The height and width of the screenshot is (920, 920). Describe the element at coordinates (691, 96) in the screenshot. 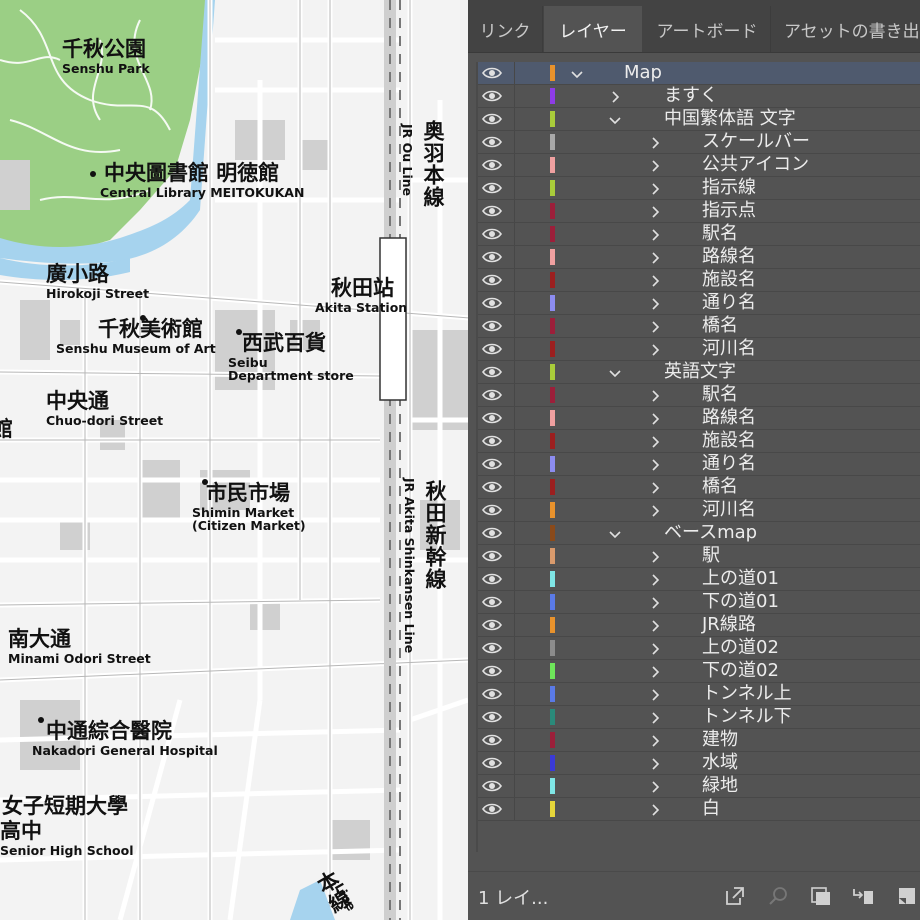

I see `layer-name: ますく` at that location.